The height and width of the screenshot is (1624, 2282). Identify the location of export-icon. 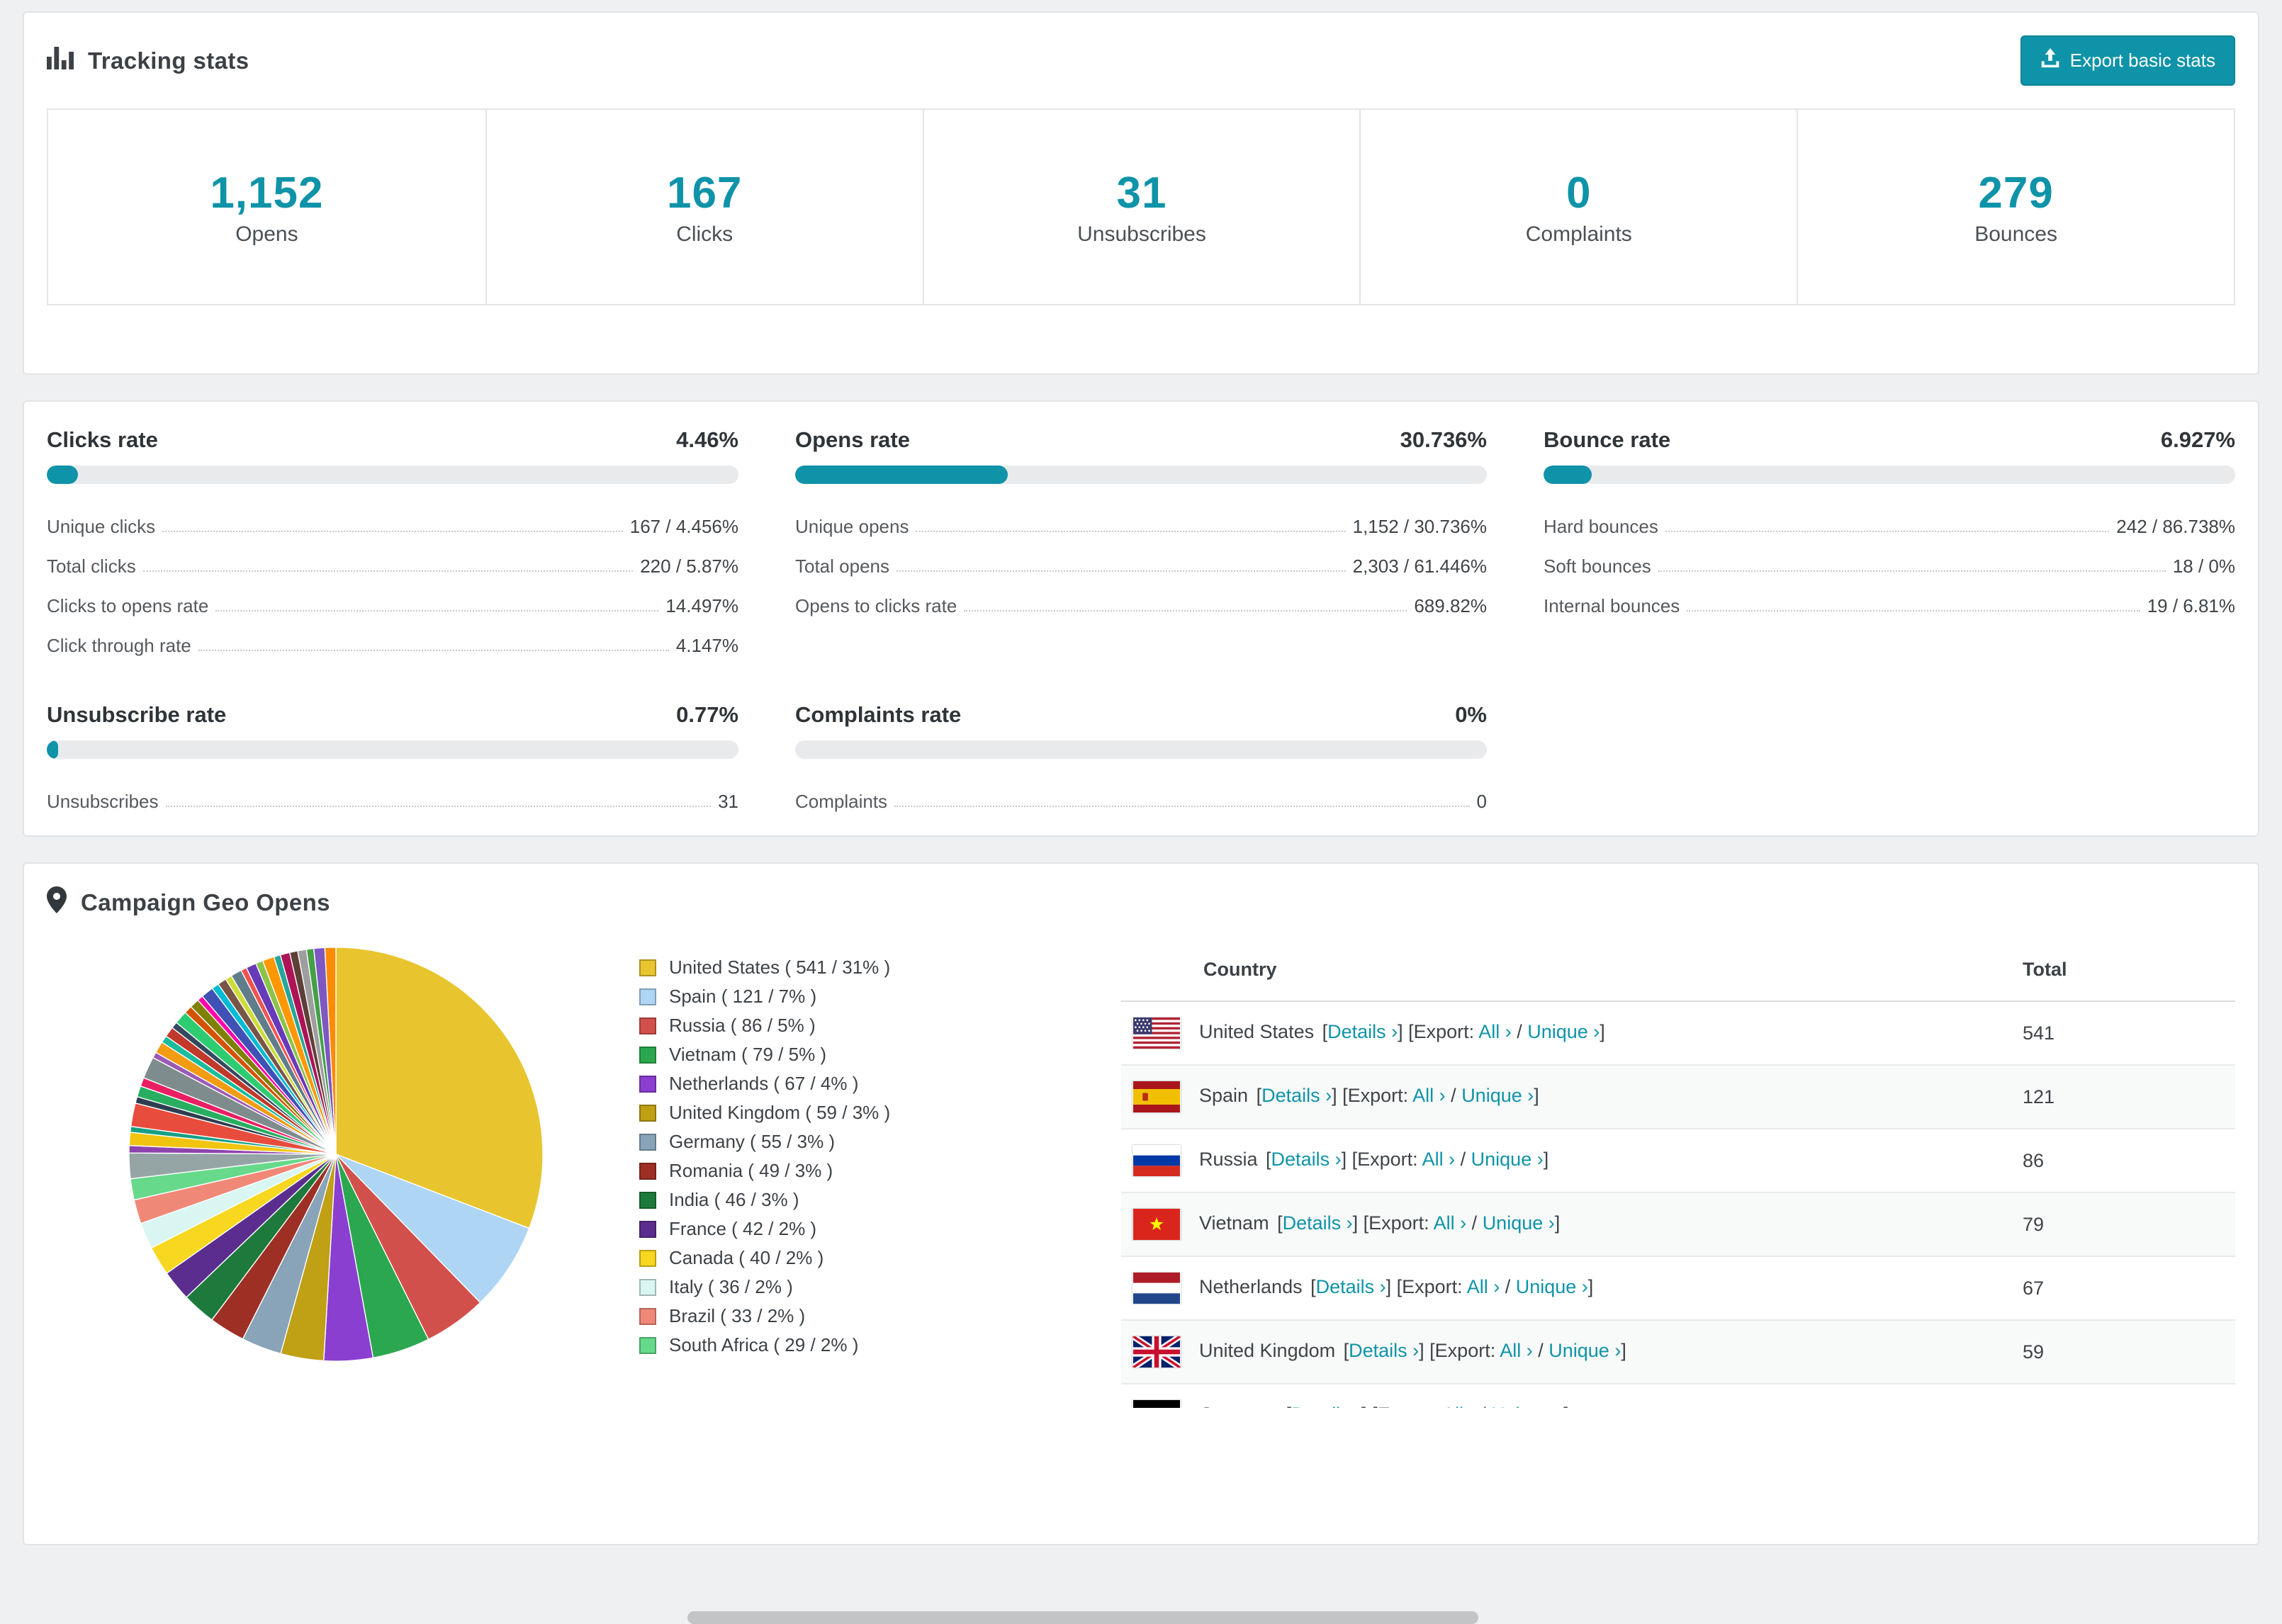
(2050, 61).